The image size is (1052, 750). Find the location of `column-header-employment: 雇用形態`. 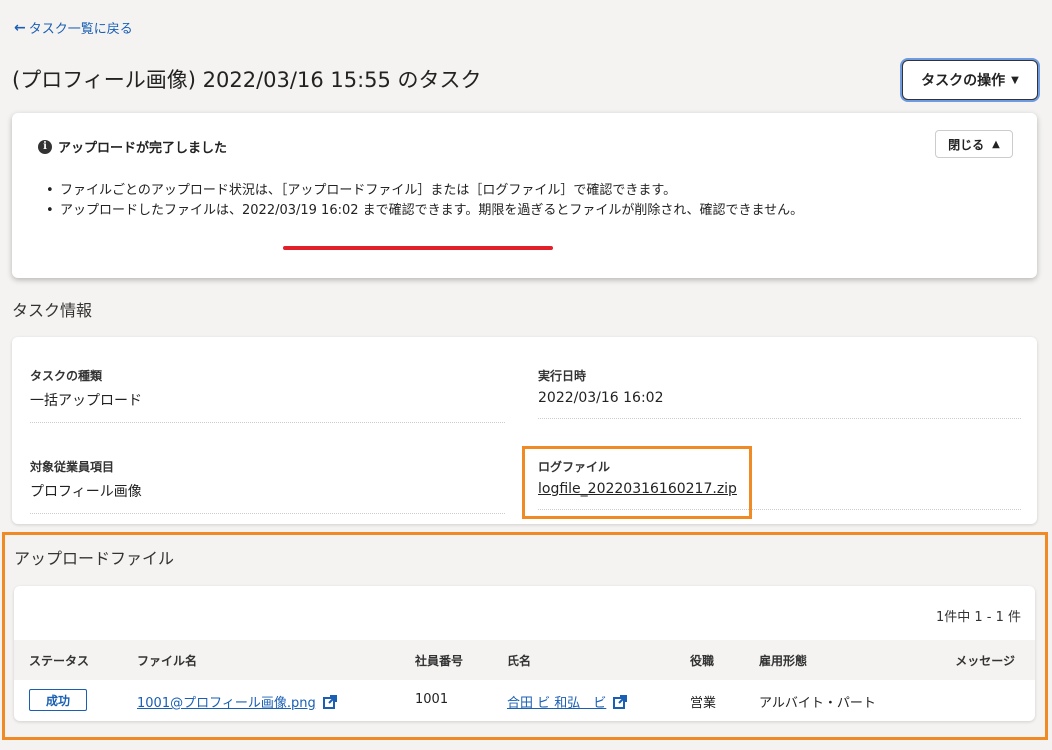

column-header-employment: 雇用形態 is located at coordinates (783, 661).